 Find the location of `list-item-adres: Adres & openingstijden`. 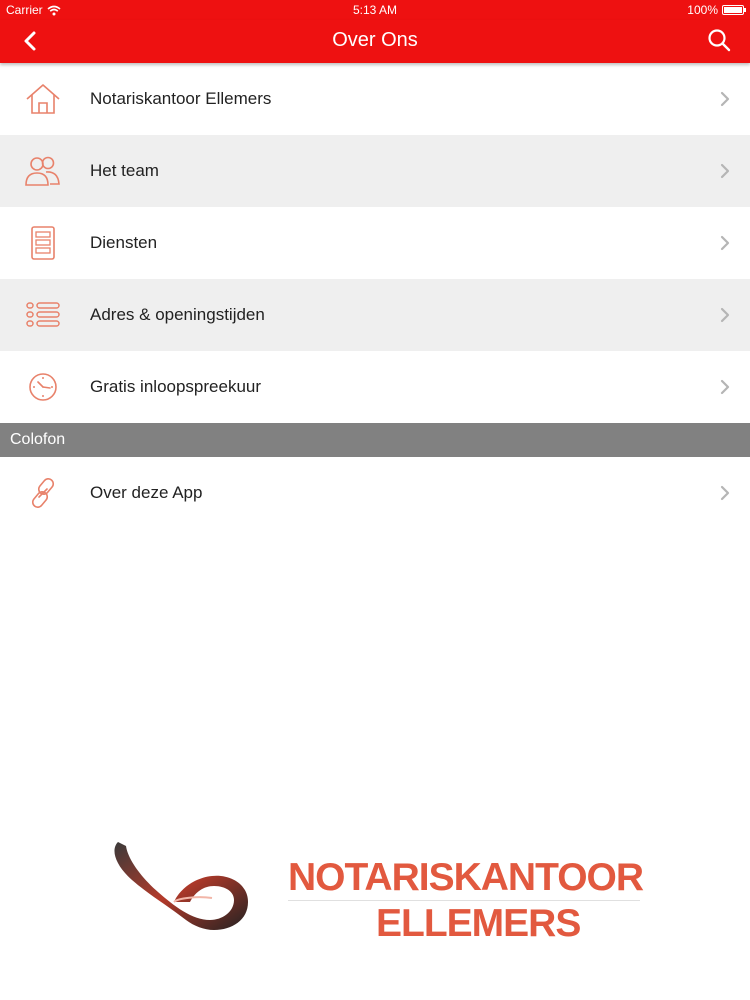

list-item-adres: Adres & openingstijden is located at coordinates (375, 315).